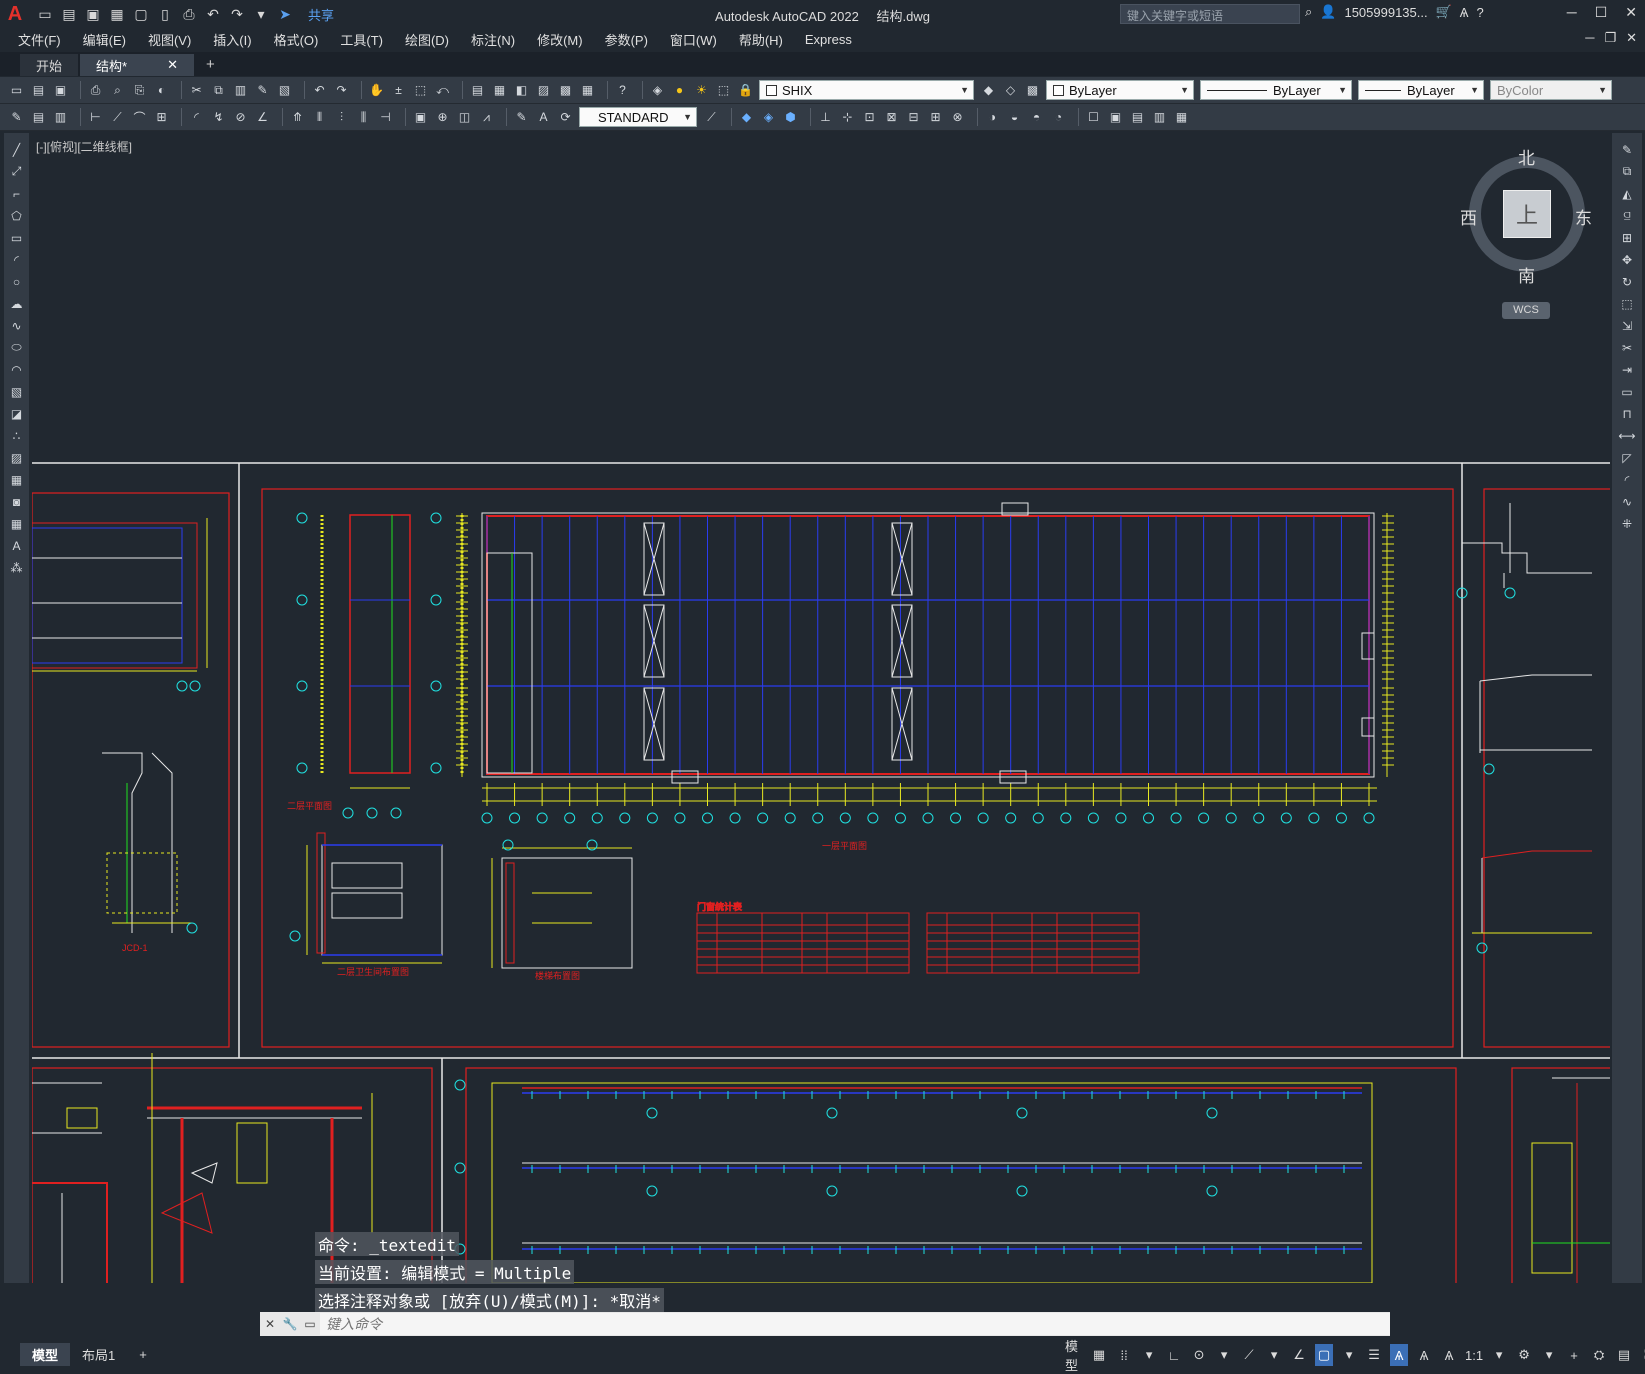  Describe the element at coordinates (1627, 325) in the screenshot. I see `stretch-icon: ⇲` at that location.